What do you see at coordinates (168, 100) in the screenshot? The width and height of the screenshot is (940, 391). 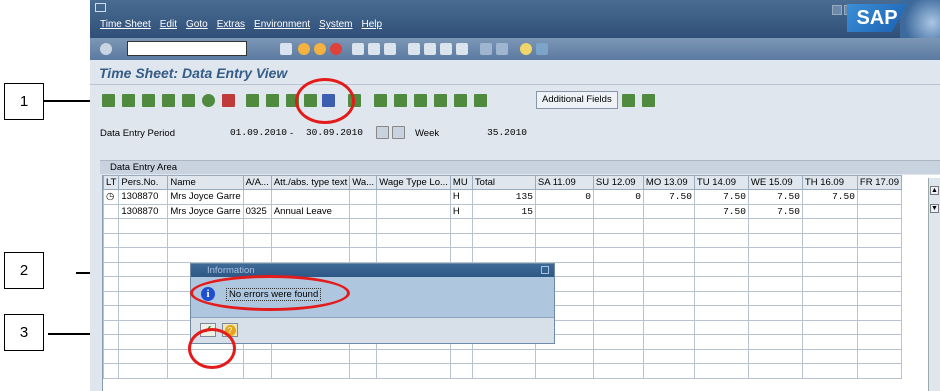 I see `filter-icon` at bounding box center [168, 100].